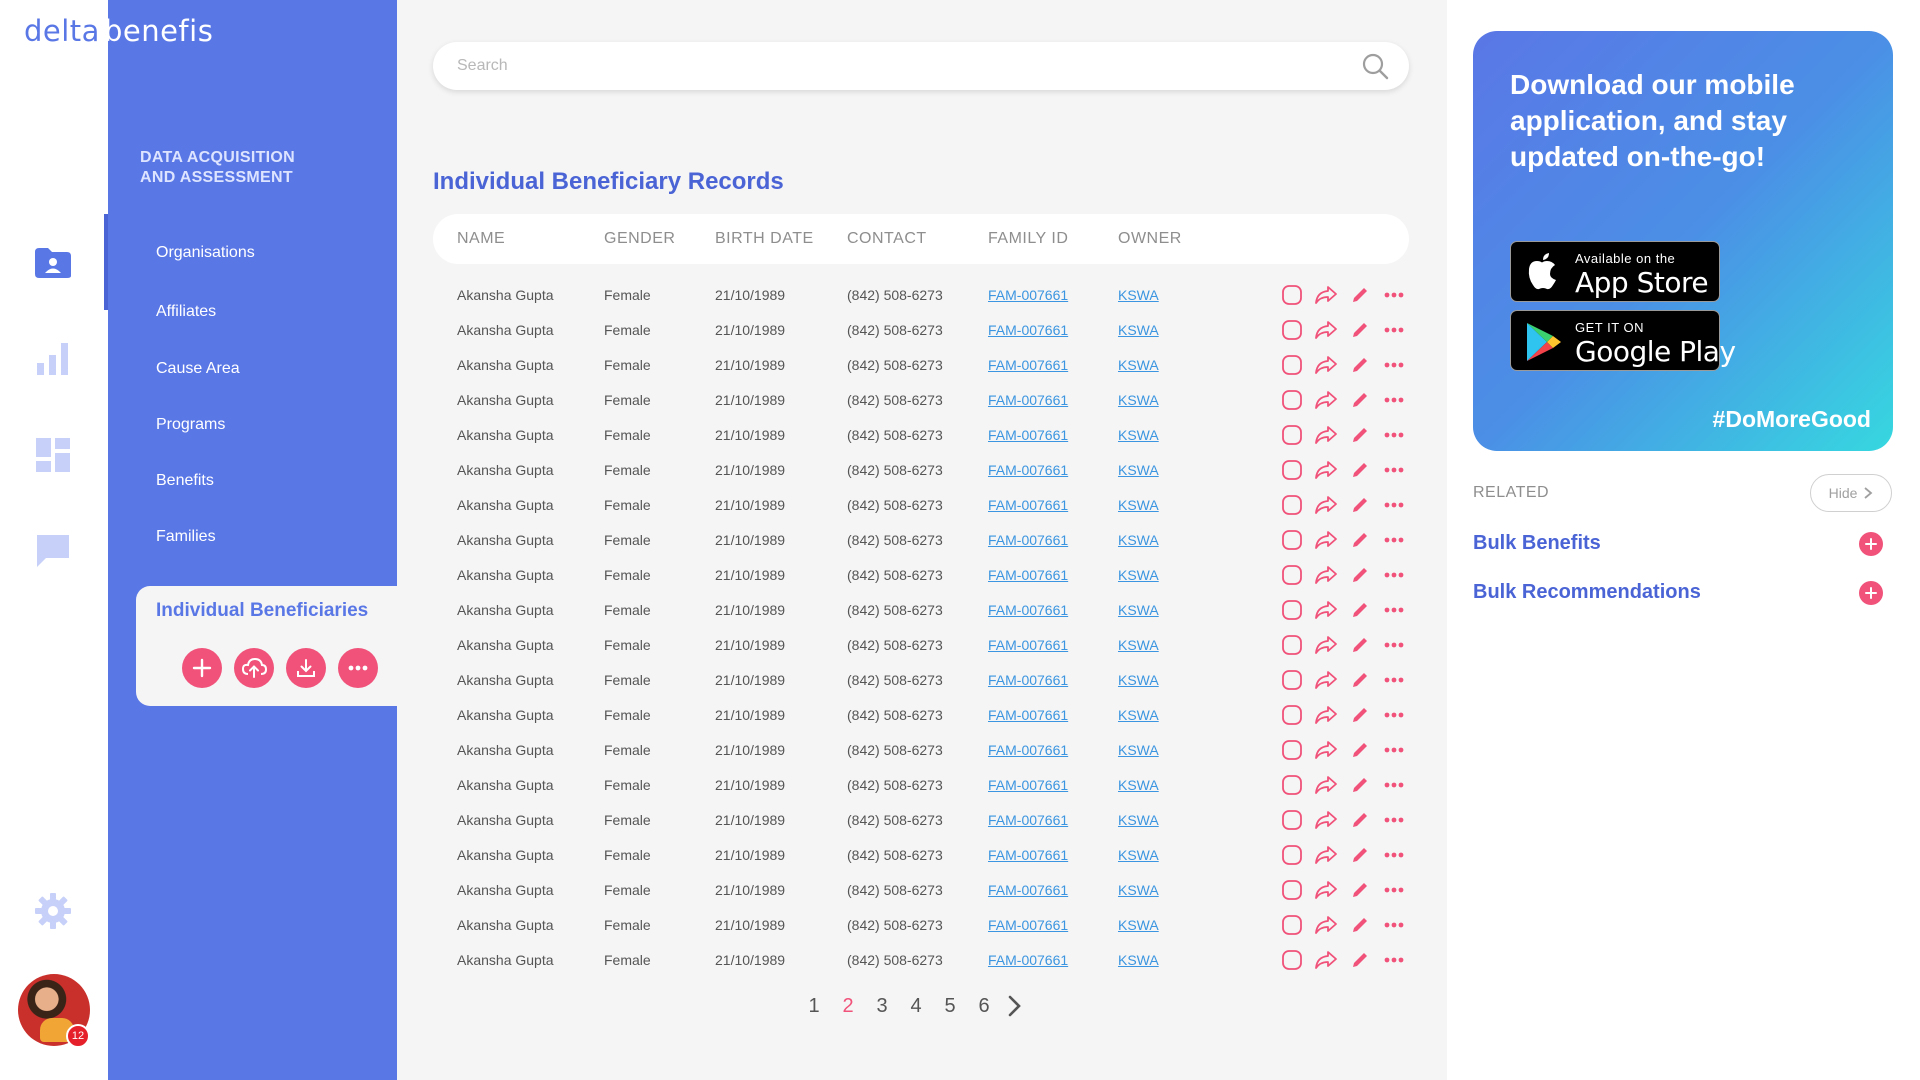 This screenshot has width=1920, height=1080. Describe the element at coordinates (1537, 543) in the screenshot. I see `related-link-bulk-benefits: Bulk Benefits` at that location.